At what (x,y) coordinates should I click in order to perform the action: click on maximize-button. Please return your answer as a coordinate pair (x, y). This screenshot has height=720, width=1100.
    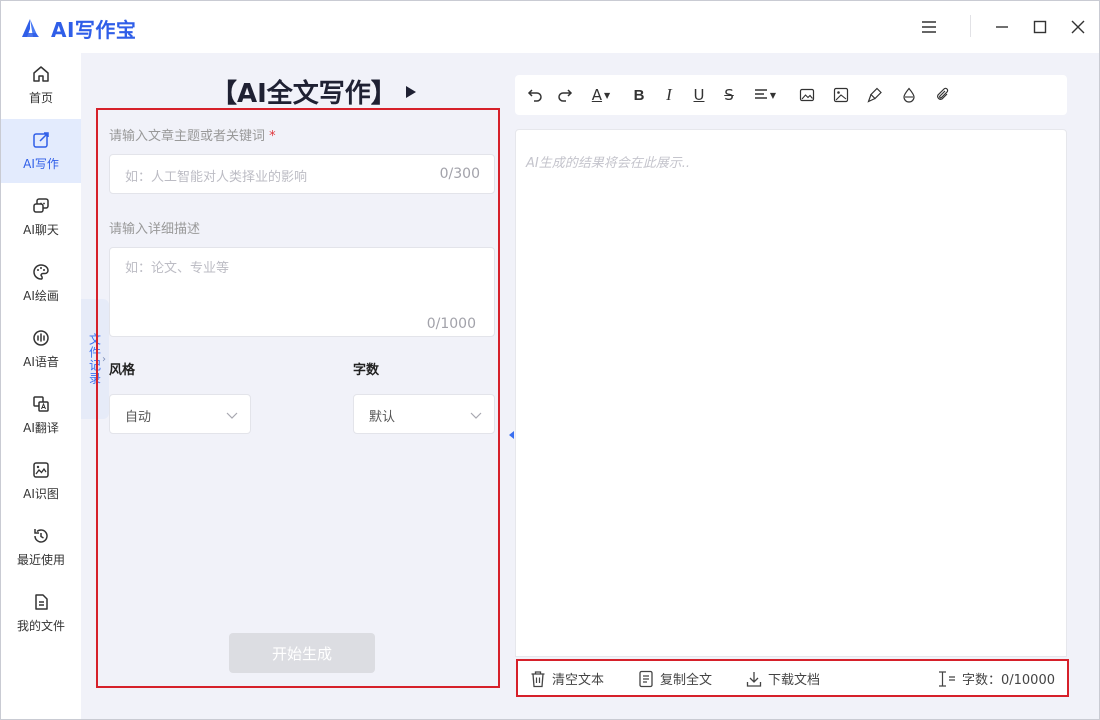
    Looking at the image, I should click on (1040, 27).